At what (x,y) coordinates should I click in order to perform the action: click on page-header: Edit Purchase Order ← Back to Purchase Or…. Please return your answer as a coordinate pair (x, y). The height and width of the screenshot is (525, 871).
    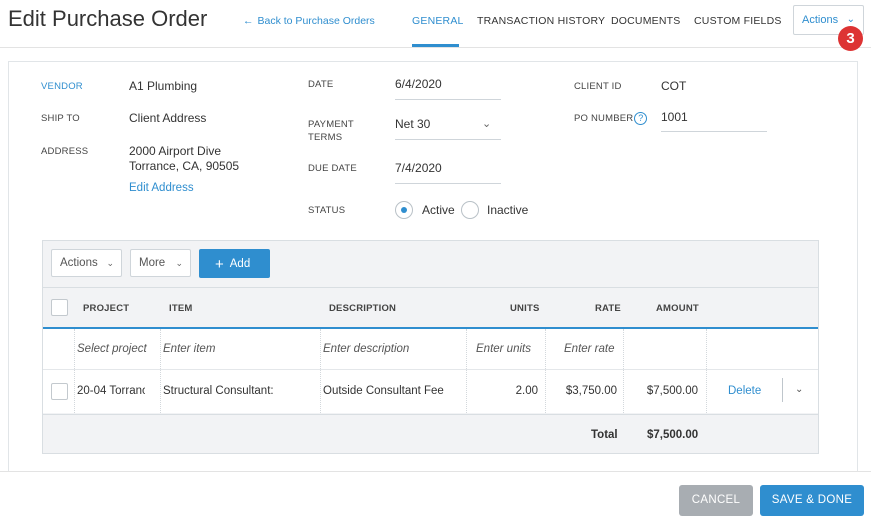
    Looking at the image, I should click on (435, 25).